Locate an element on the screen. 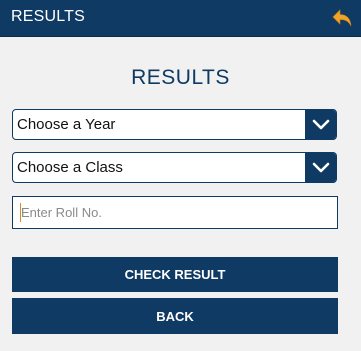  year-select-value: Choose a Year is located at coordinates (66, 124).